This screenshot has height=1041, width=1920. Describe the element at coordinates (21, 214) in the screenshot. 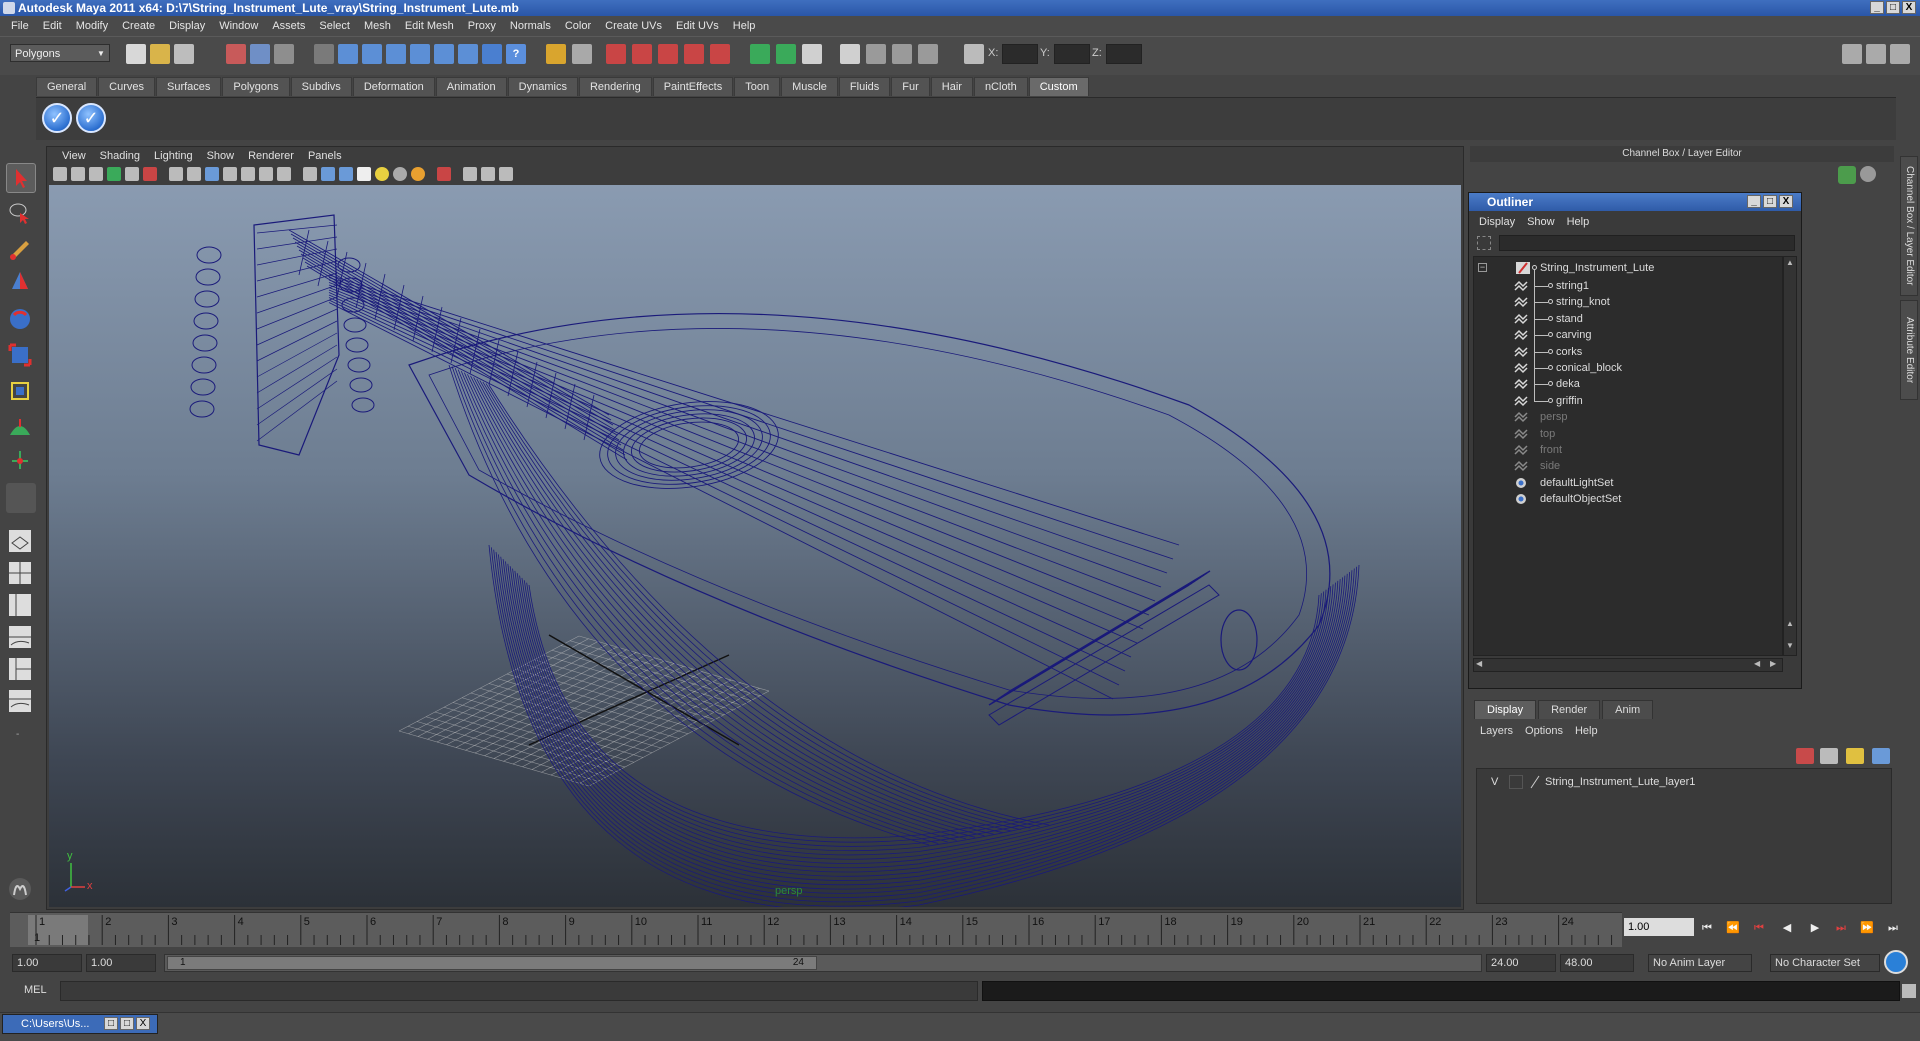

I see `lasso-tool-icon` at that location.